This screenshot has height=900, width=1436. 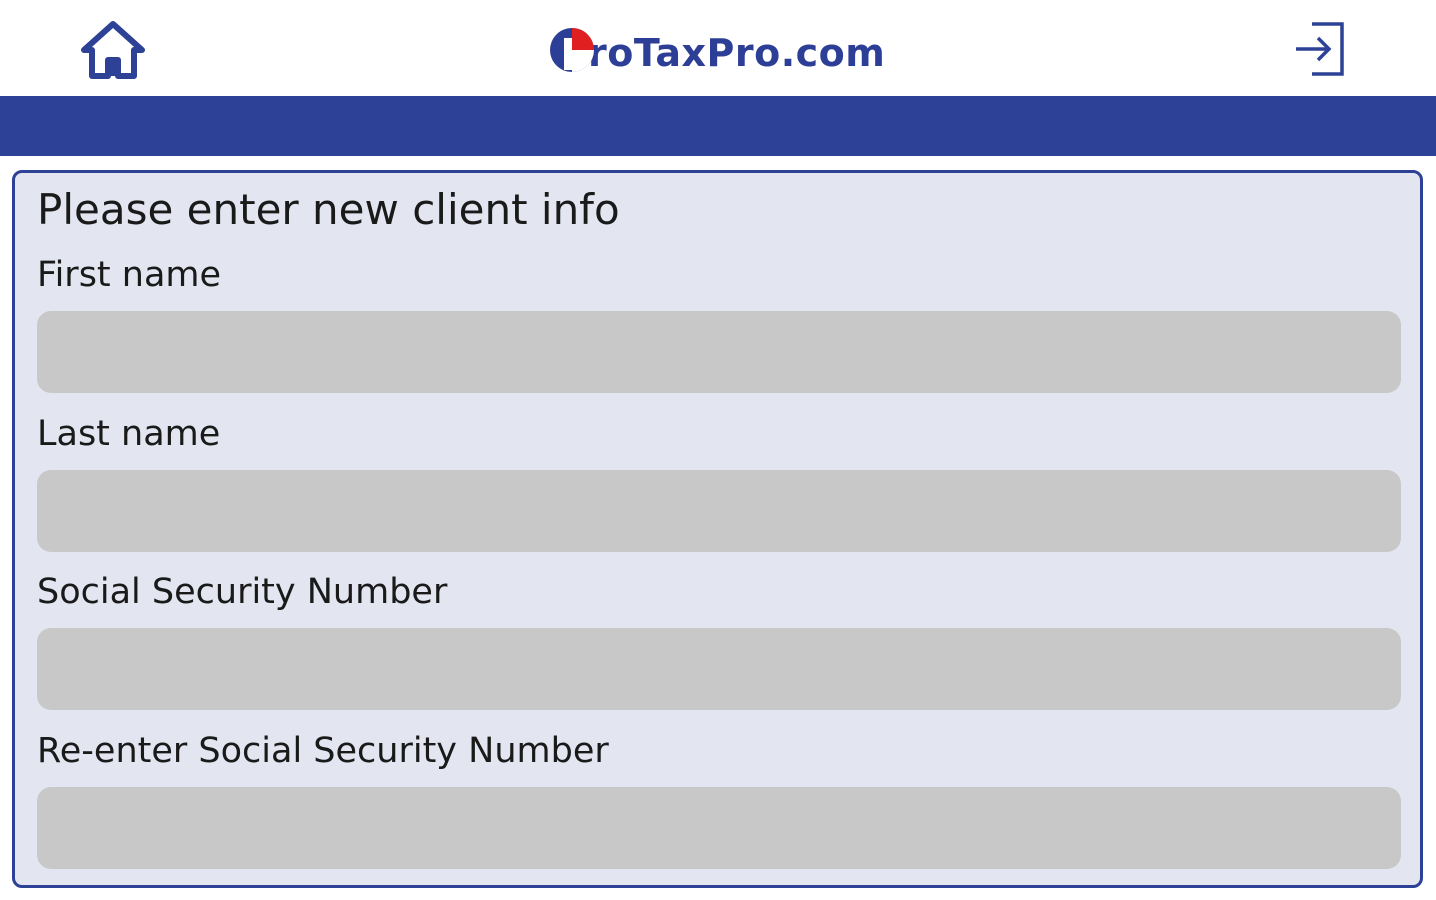 I want to click on brand-logo: roTaxPro.com, so click(x=716, y=50).